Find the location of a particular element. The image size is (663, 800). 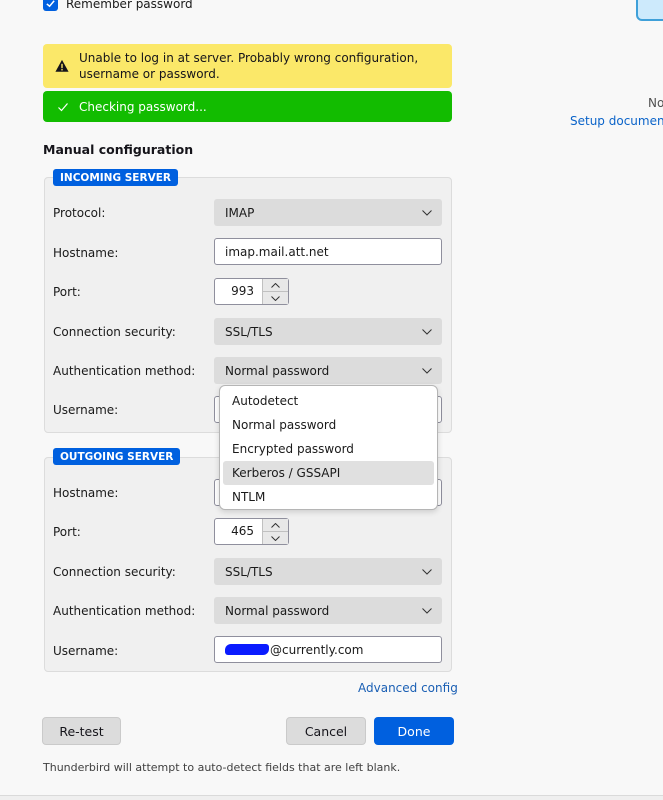

incoming-protocol-value: IMAP is located at coordinates (240, 212).